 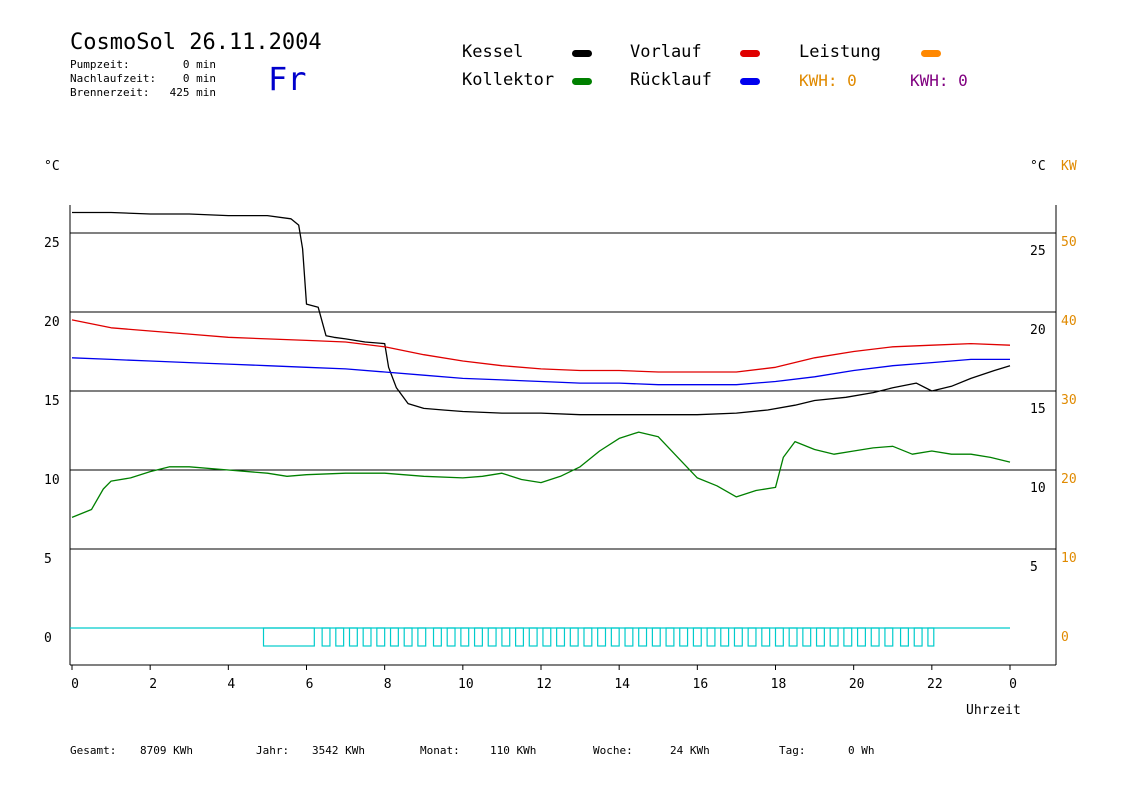 I want to click on x-tick-label-9: 18, so click(x=779, y=684).